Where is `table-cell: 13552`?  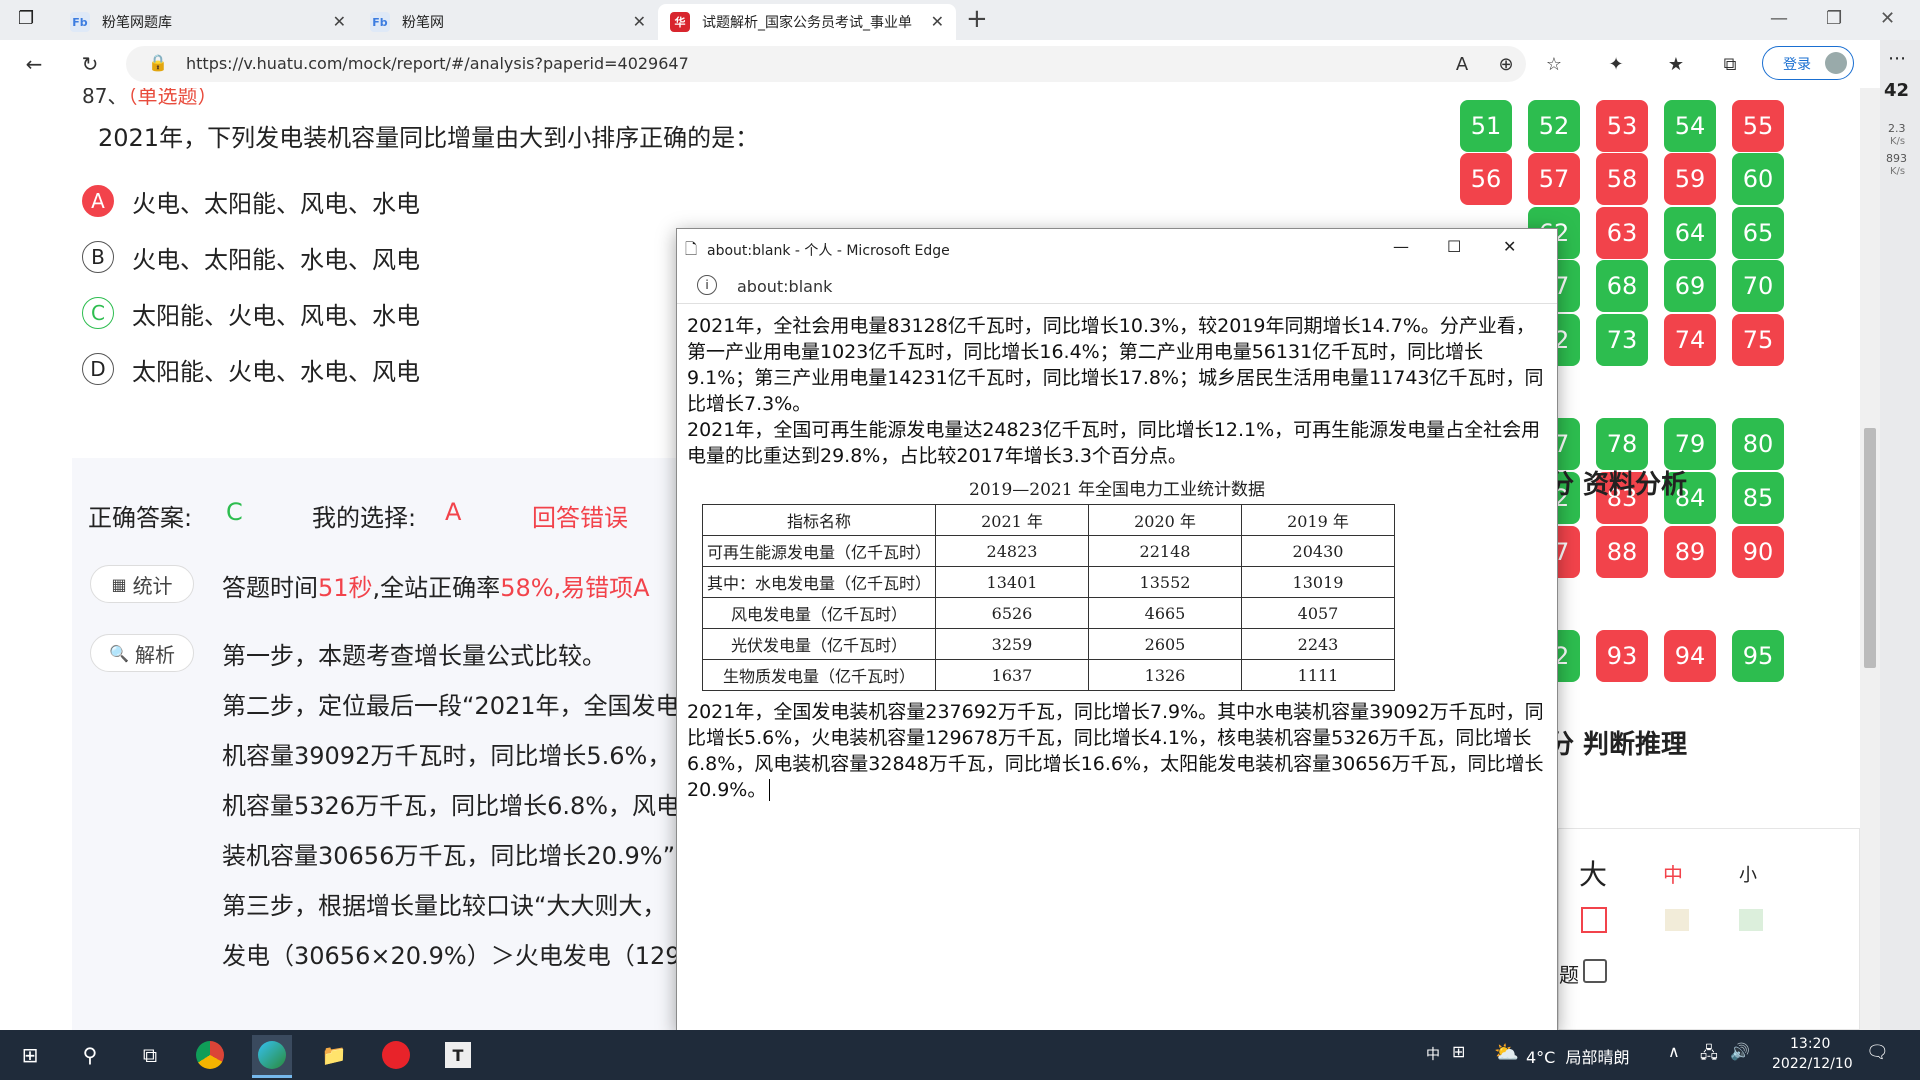
table-cell: 13552 is located at coordinates (1165, 582).